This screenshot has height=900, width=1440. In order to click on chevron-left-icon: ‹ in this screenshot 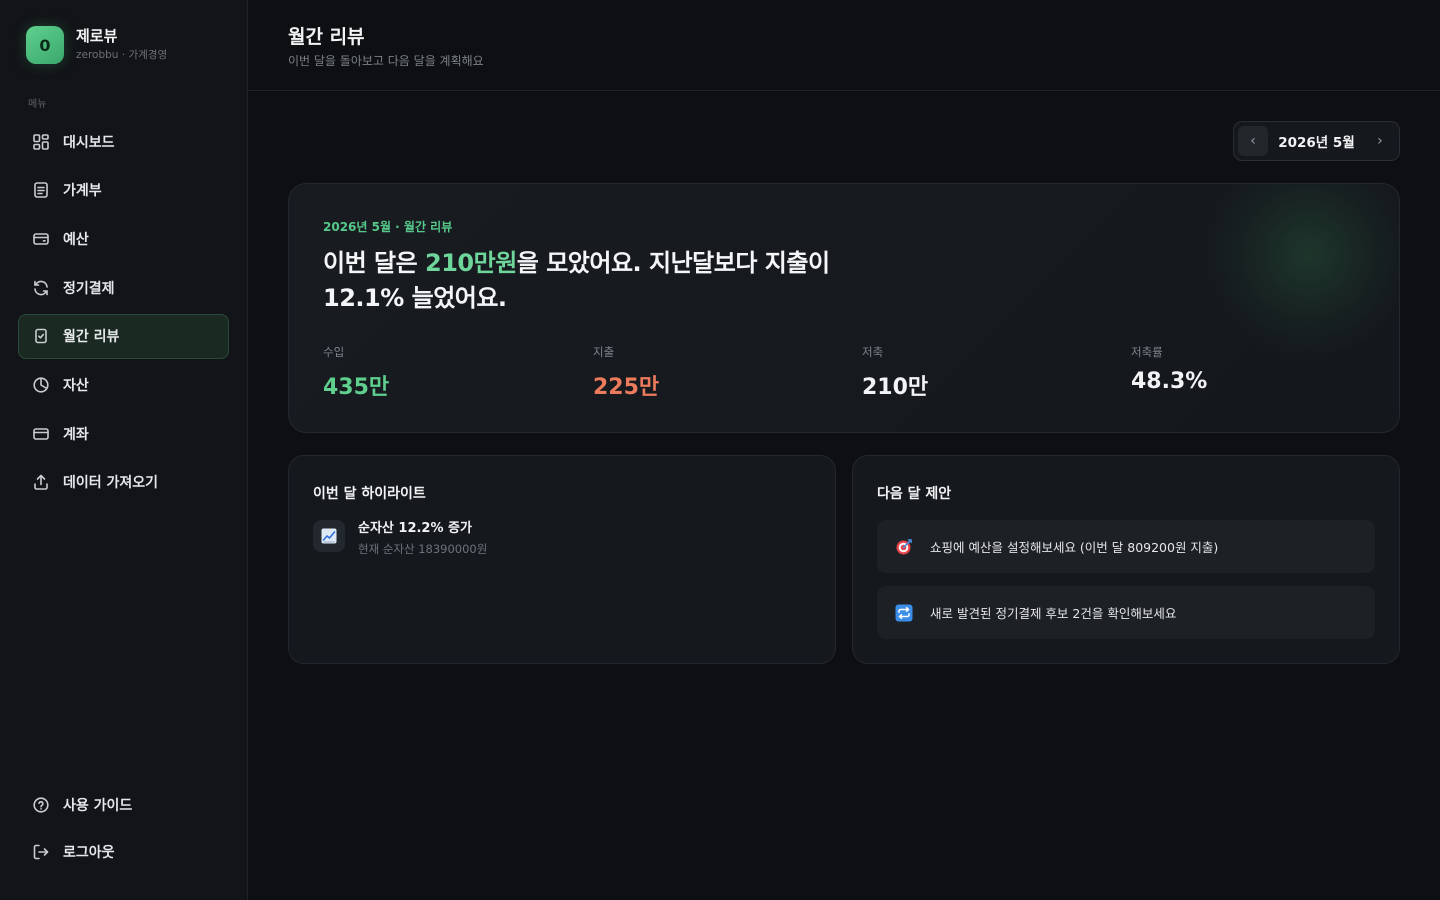, I will do `click(1253, 141)`.